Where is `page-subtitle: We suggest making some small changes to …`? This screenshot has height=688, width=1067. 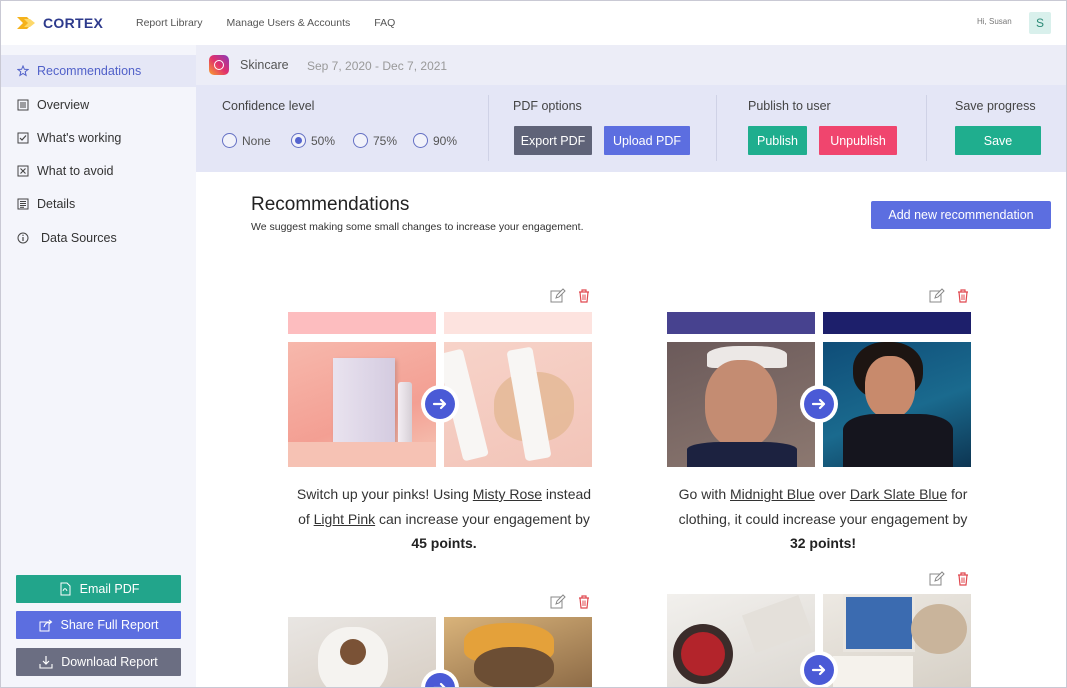
page-subtitle: We suggest making some small changes to … is located at coordinates (417, 227).